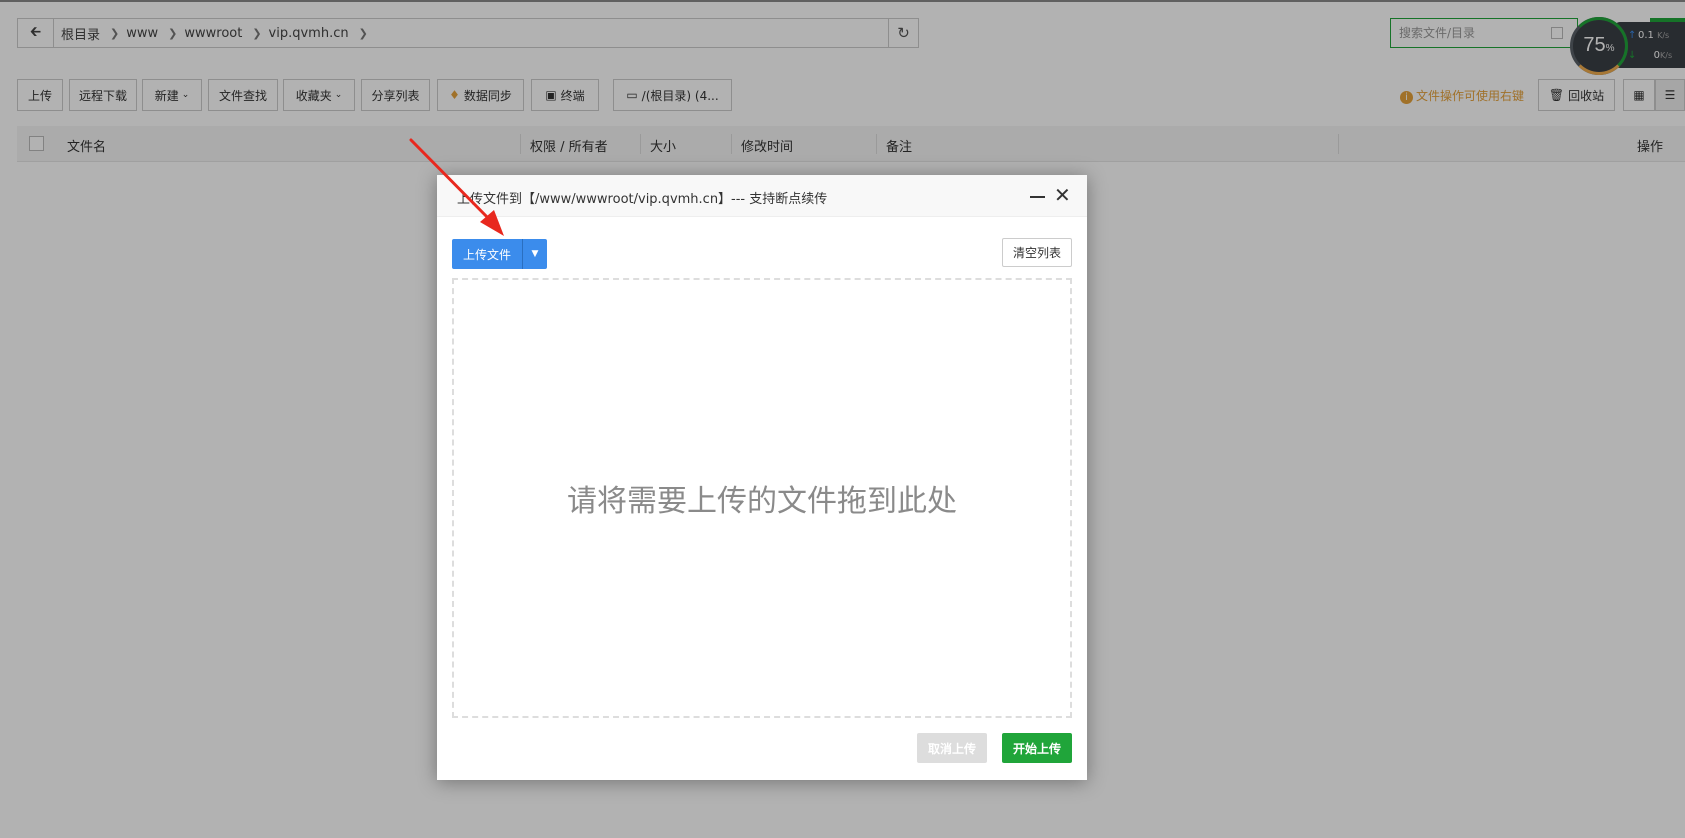  Describe the element at coordinates (1062, 195) in the screenshot. I see `close-icon: ✕` at that location.